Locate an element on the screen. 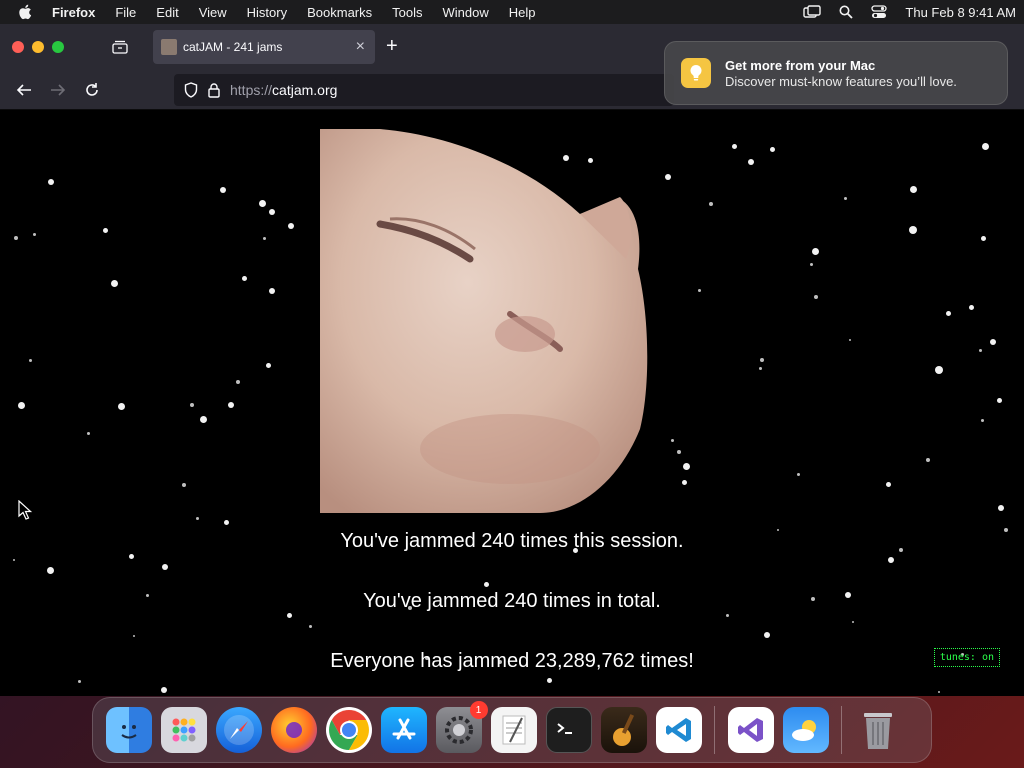 The height and width of the screenshot is (768, 1024). finder-icon is located at coordinates (128, 730).